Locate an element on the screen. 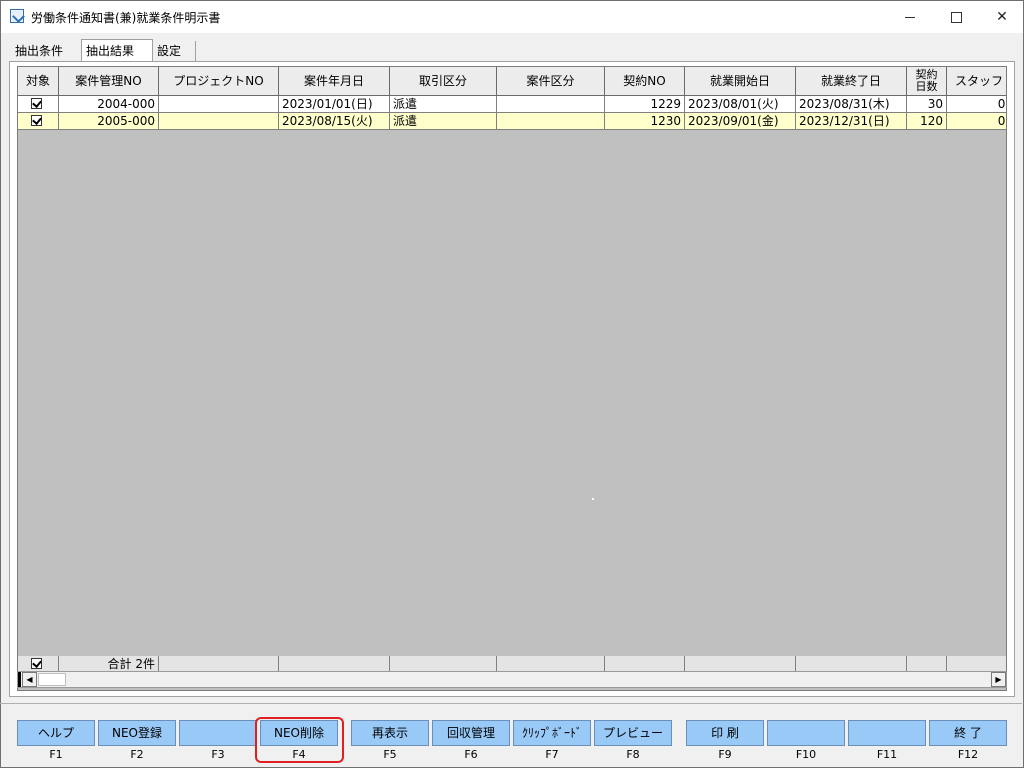  minimize-button is located at coordinates (910, 17).